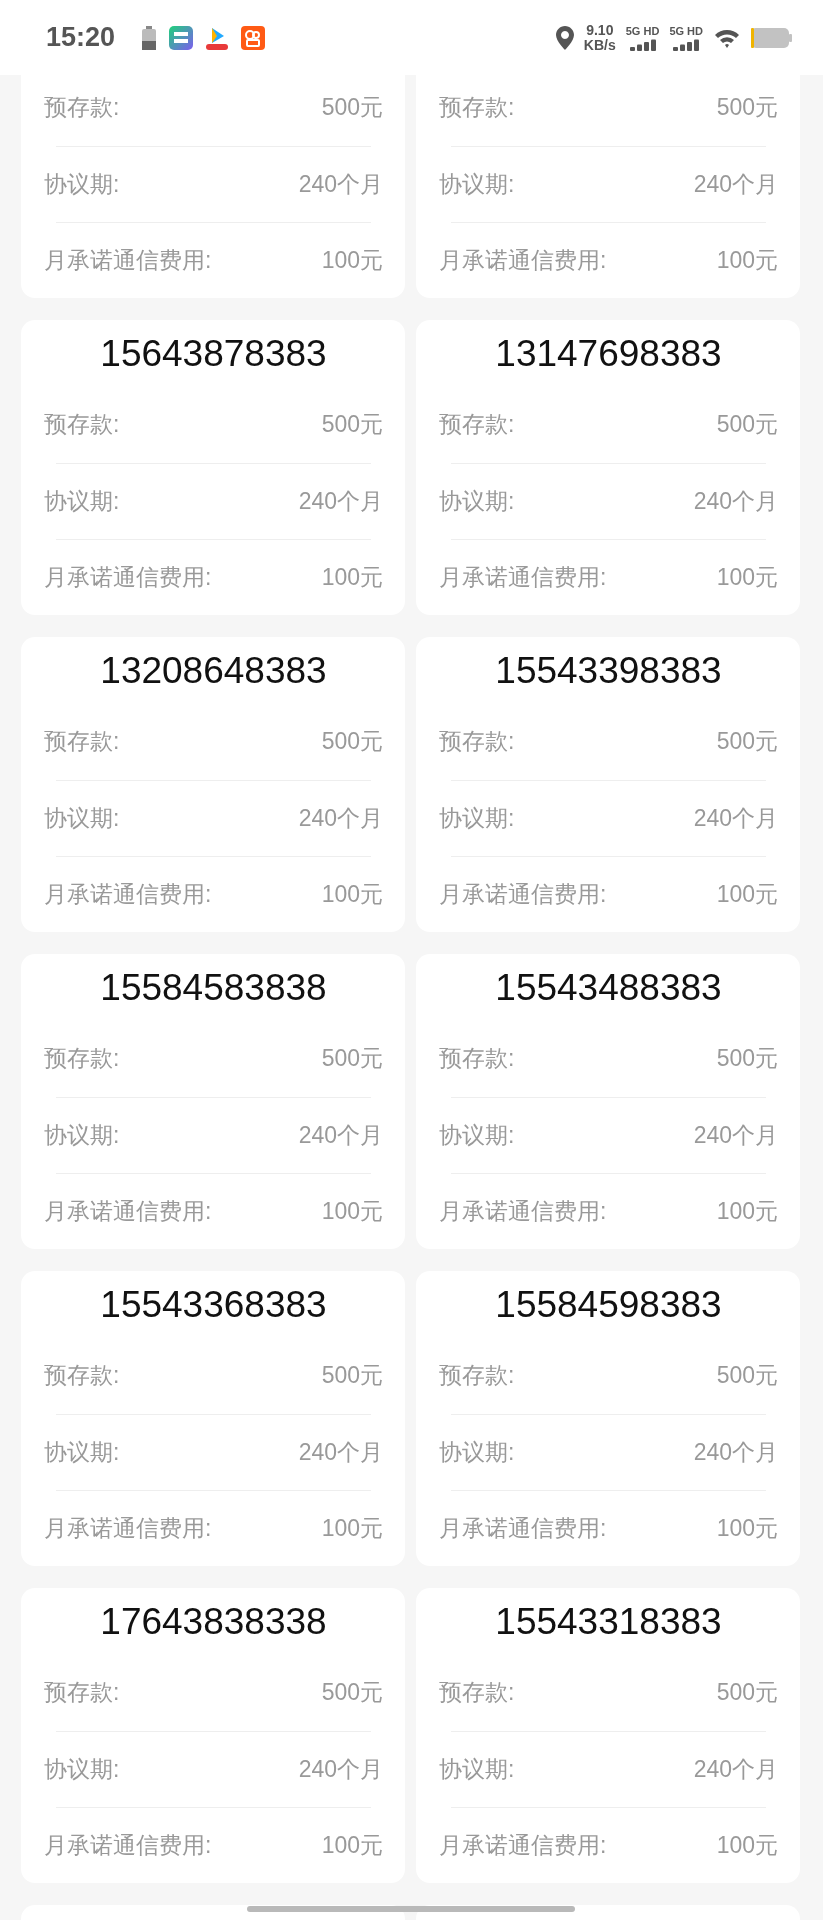 The height and width of the screenshot is (1920, 823). What do you see at coordinates (608, 1735) in the screenshot?
I see `number-card: 15543318383 预存款: 500元 协议期: 240个月 月承诺通信费用: 100元` at bounding box center [608, 1735].